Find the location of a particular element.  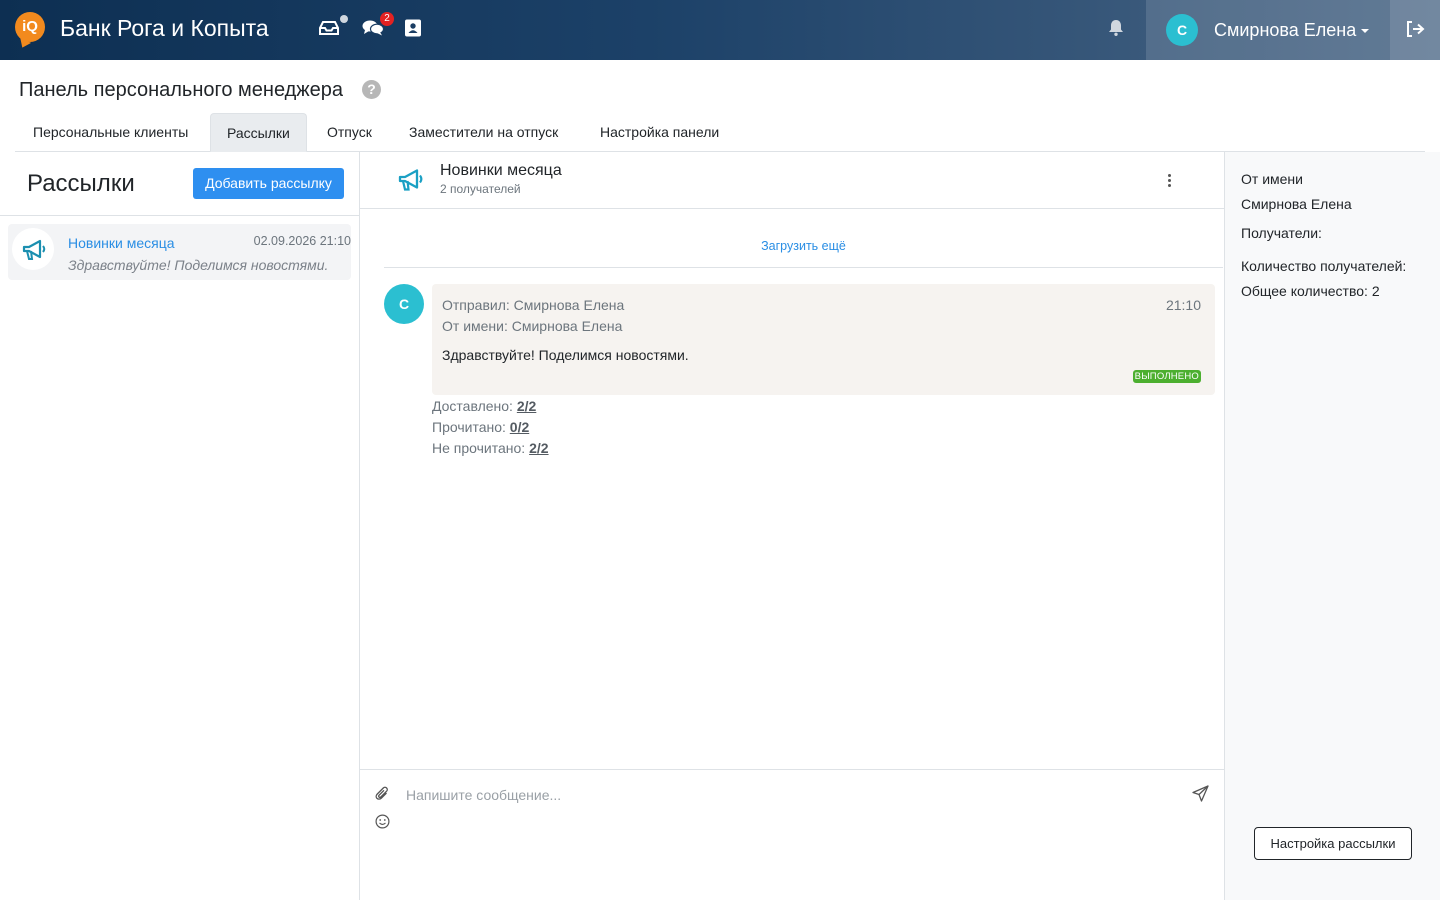

help-icon: ? is located at coordinates (371, 89).